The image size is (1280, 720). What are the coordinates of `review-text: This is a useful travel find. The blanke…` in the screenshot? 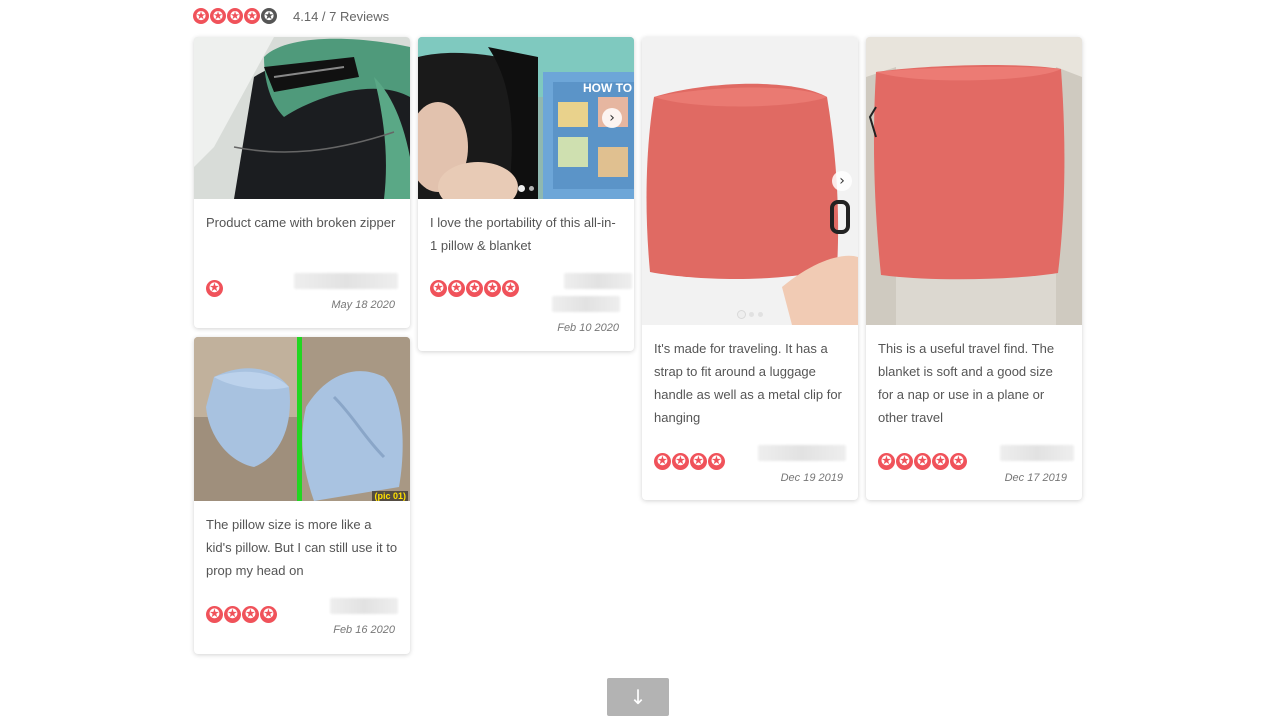 It's located at (966, 383).